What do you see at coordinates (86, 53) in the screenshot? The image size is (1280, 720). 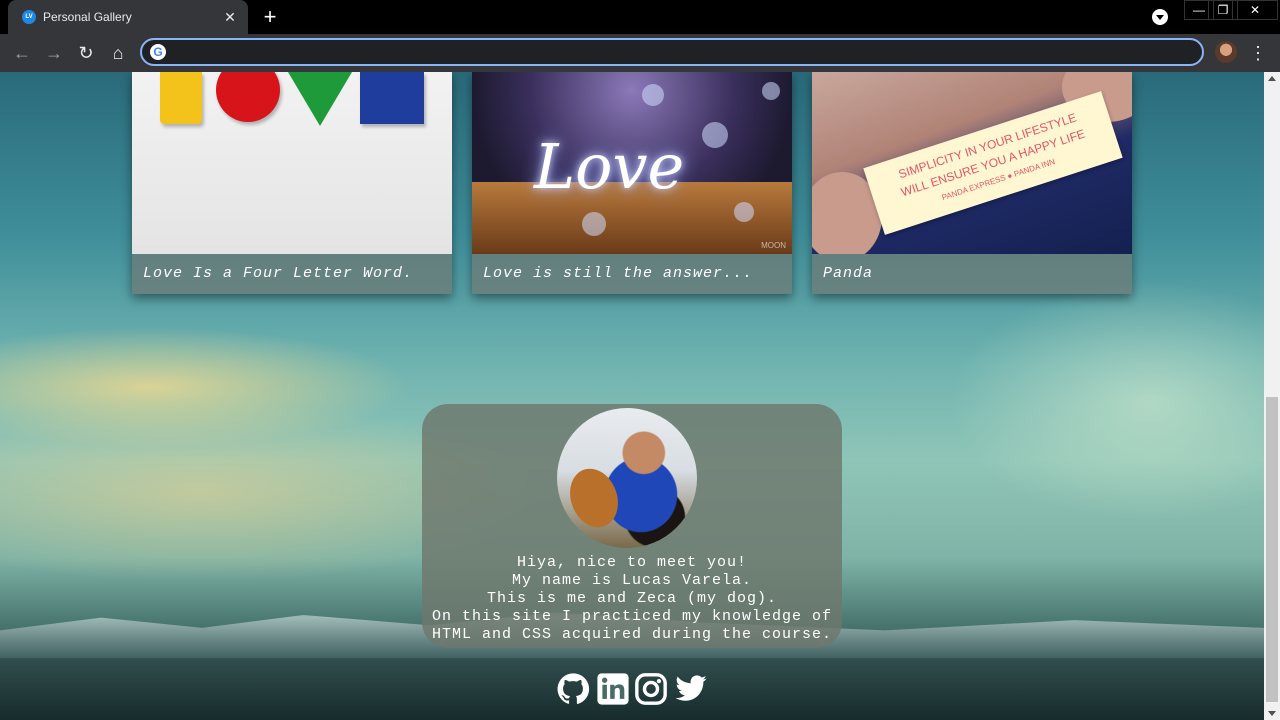 I see `reload-icon: ↻` at bounding box center [86, 53].